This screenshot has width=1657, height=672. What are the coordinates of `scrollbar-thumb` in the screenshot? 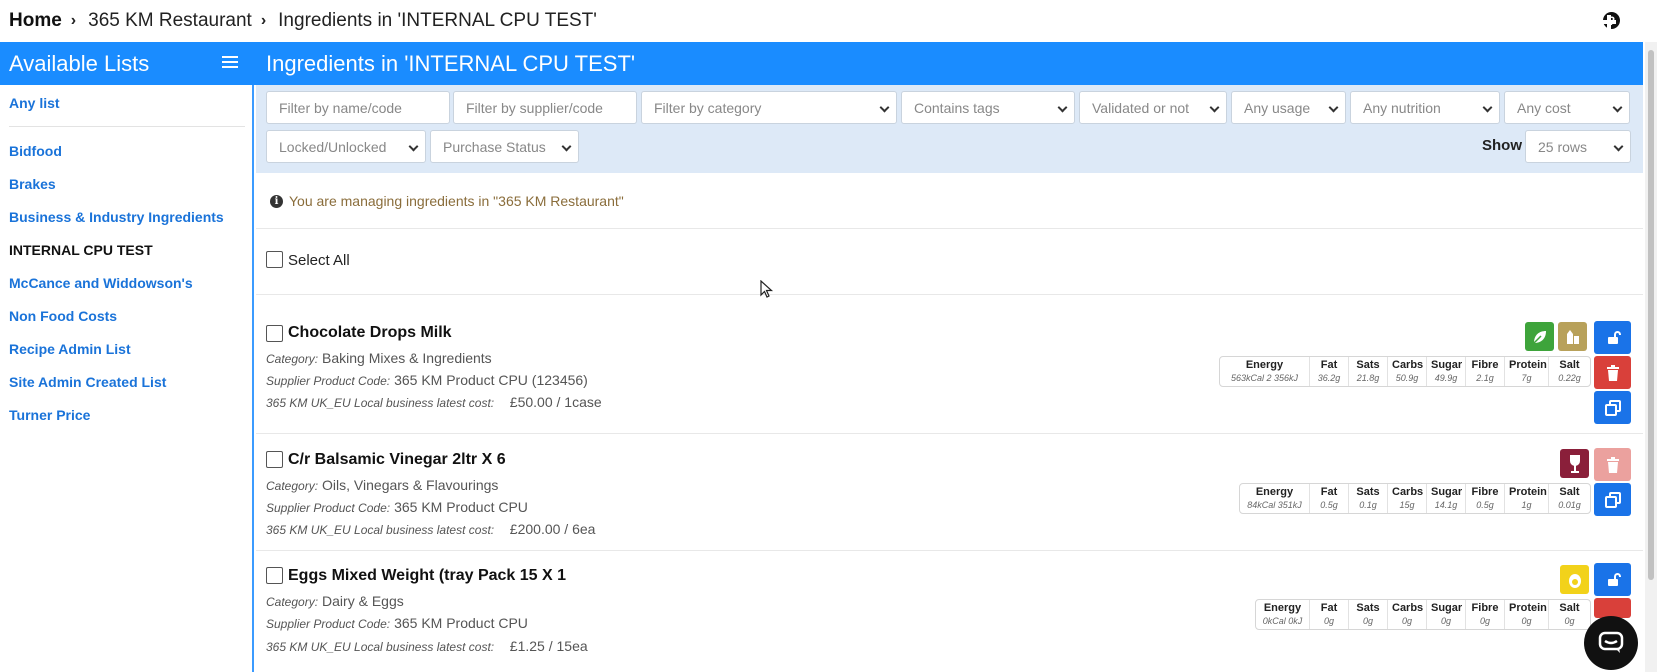 It's located at (1651, 315).